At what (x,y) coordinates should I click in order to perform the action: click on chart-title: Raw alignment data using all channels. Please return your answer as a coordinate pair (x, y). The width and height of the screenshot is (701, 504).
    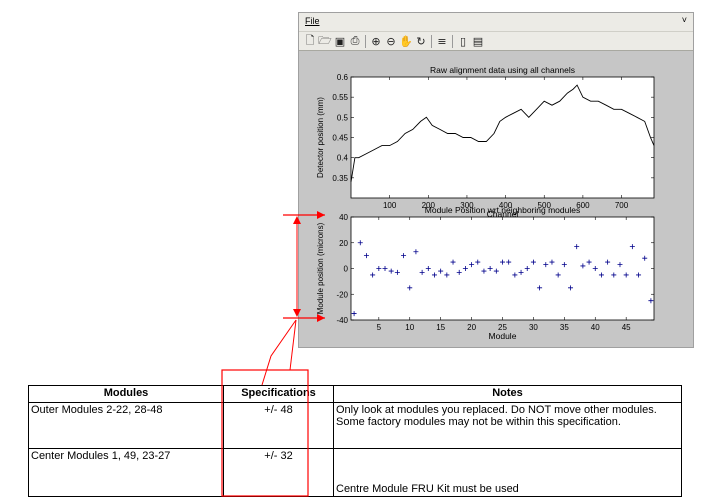
    Looking at the image, I should click on (502, 70).